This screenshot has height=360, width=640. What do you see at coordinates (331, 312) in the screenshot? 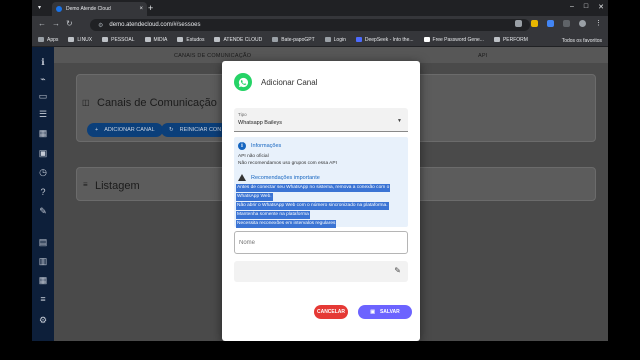
I see `cancel-button: CANCELAR` at bounding box center [331, 312].